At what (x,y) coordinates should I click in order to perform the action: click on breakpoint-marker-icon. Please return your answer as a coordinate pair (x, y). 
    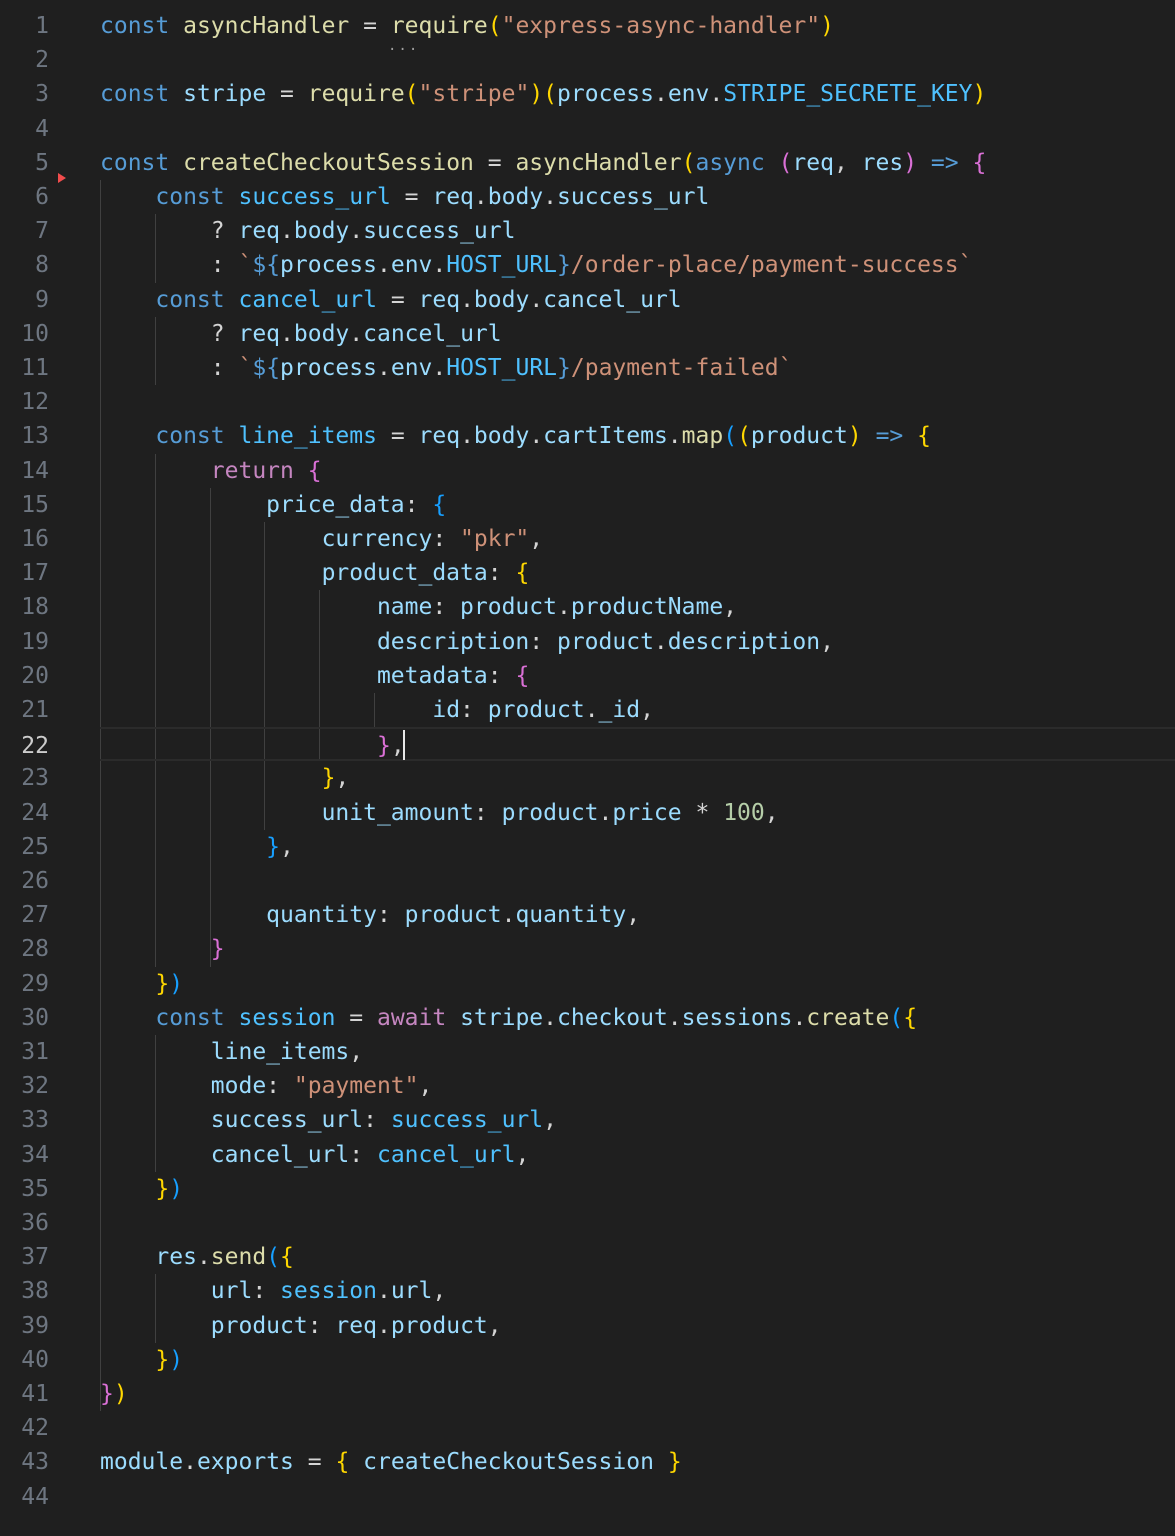
    Looking at the image, I should click on (62, 178).